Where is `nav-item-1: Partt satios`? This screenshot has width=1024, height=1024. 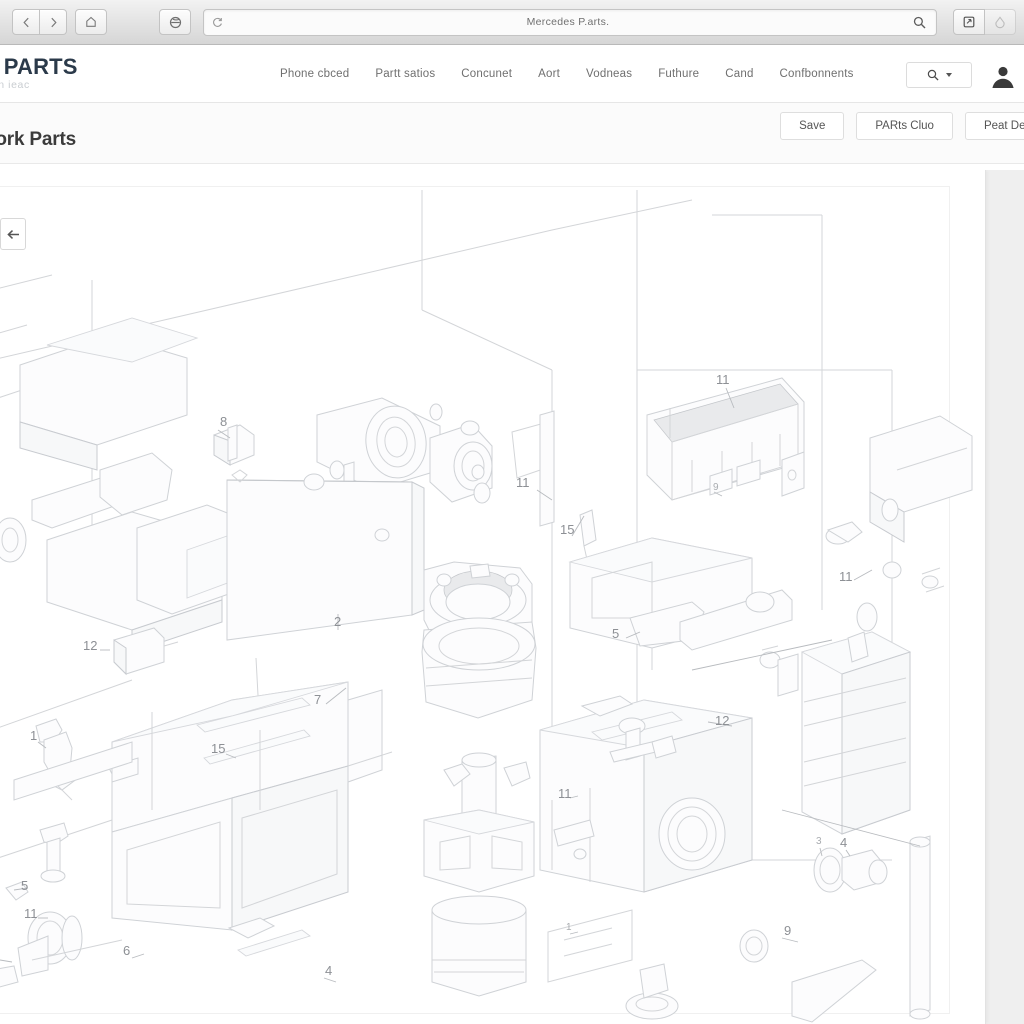 nav-item-1: Partt satios is located at coordinates (405, 74).